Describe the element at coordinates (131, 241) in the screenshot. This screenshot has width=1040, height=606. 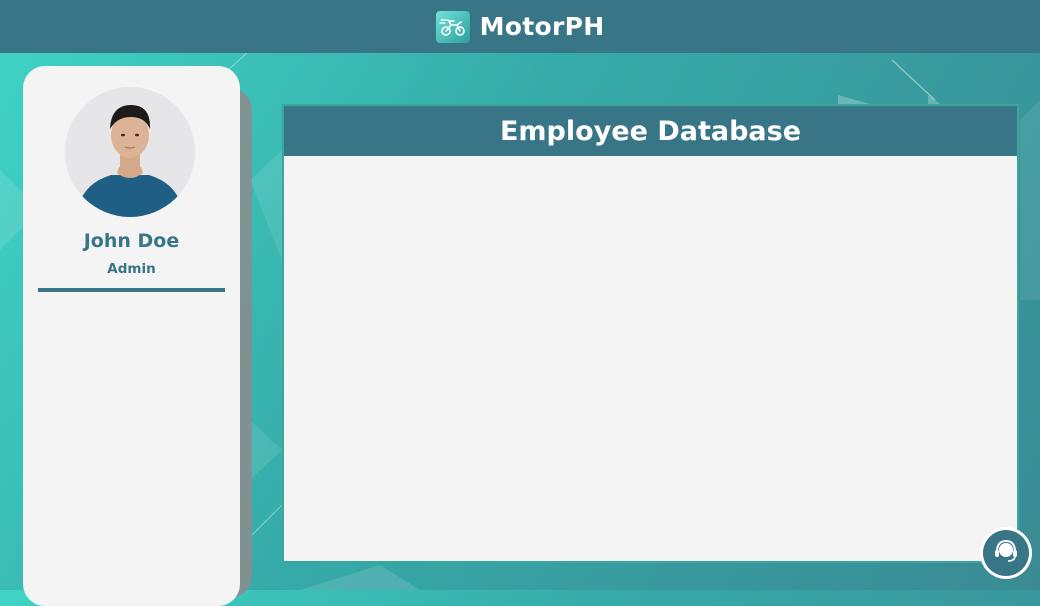
I see `user-name: John Doe` at that location.